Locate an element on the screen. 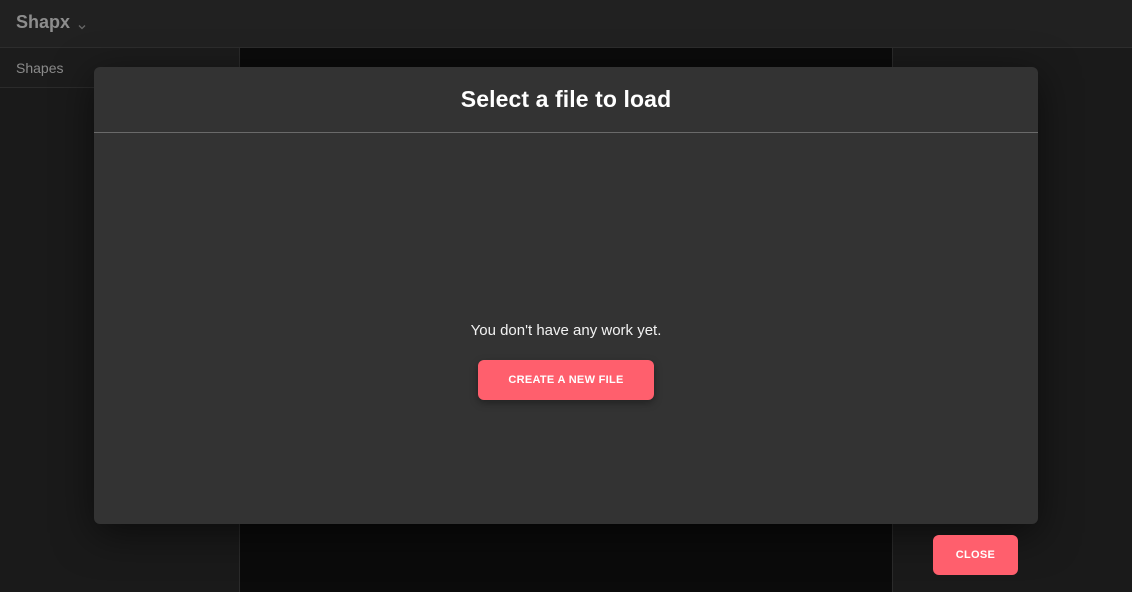  create-new-file-button: CREATE A NEW FILE is located at coordinates (566, 380).